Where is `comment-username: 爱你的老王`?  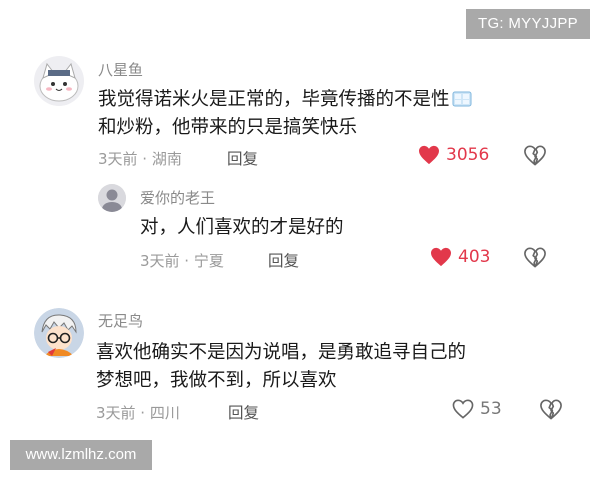
comment-username: 爱你的老王 is located at coordinates (177, 197).